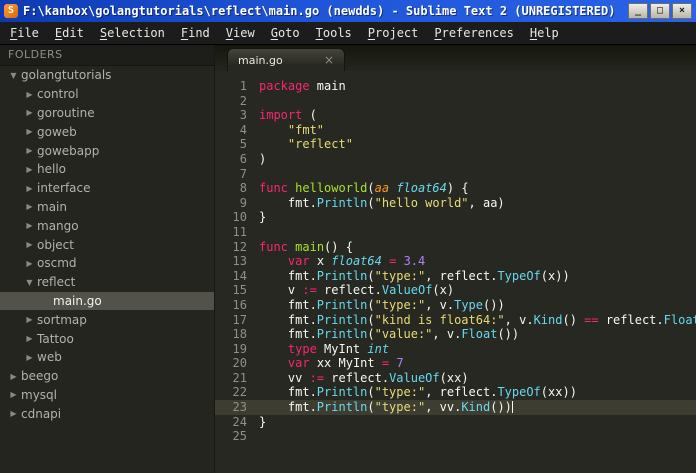 The width and height of the screenshot is (696, 473). What do you see at coordinates (473, 33) in the screenshot?
I see `menu-preferences: Preferences` at bounding box center [473, 33].